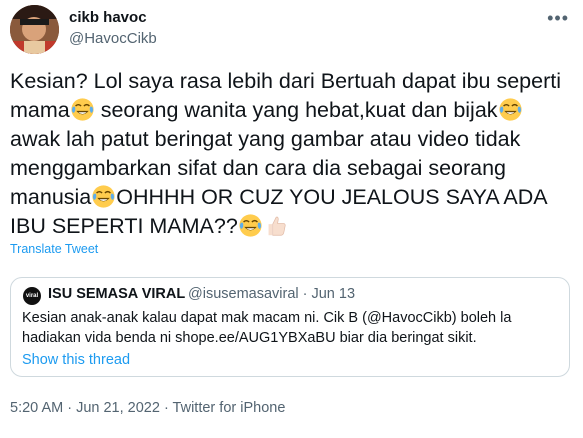 The height and width of the screenshot is (438, 583). What do you see at coordinates (558, 18) in the screenshot?
I see `more-options-icon: •••` at bounding box center [558, 18].